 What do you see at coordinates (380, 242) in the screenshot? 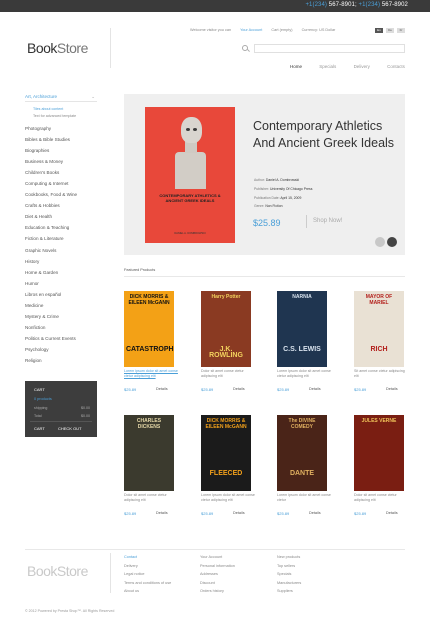
I see `slider-dot` at bounding box center [380, 242].